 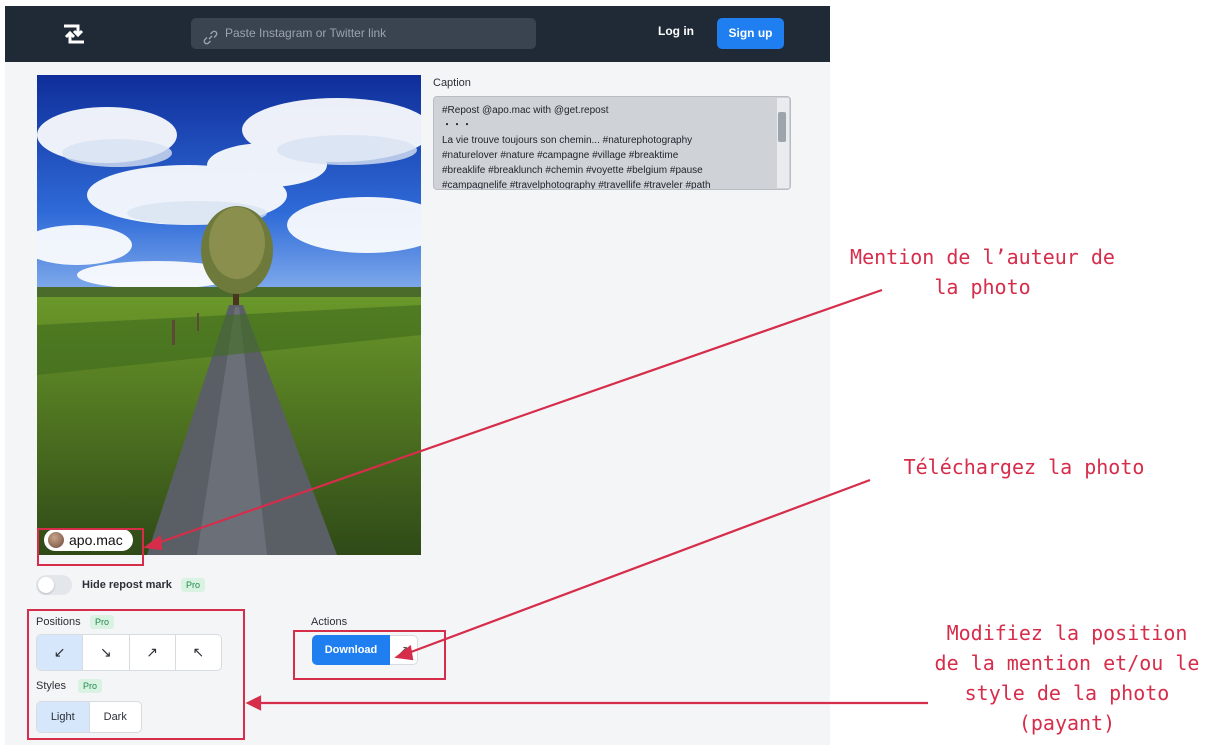 I want to click on annotation-line: Mention de l’auteur de, so click(x=982, y=257).